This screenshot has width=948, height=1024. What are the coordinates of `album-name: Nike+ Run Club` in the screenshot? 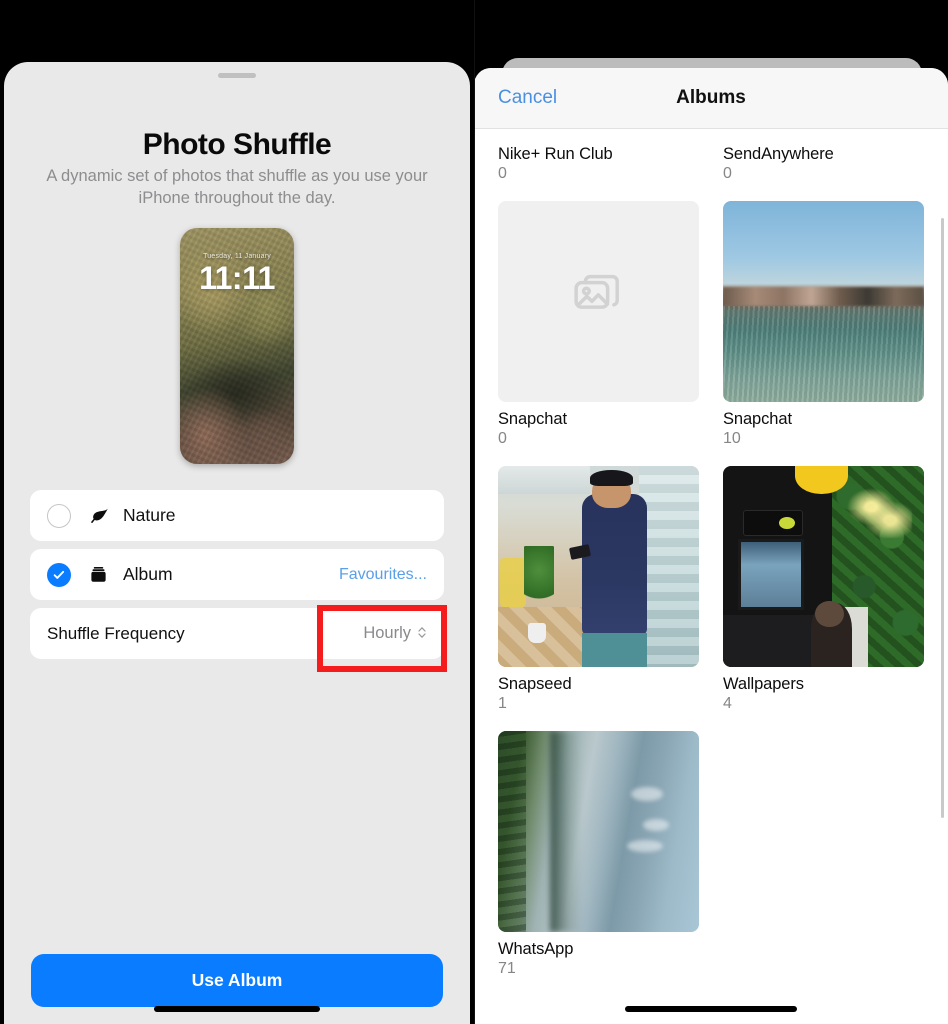 It's located at (555, 154).